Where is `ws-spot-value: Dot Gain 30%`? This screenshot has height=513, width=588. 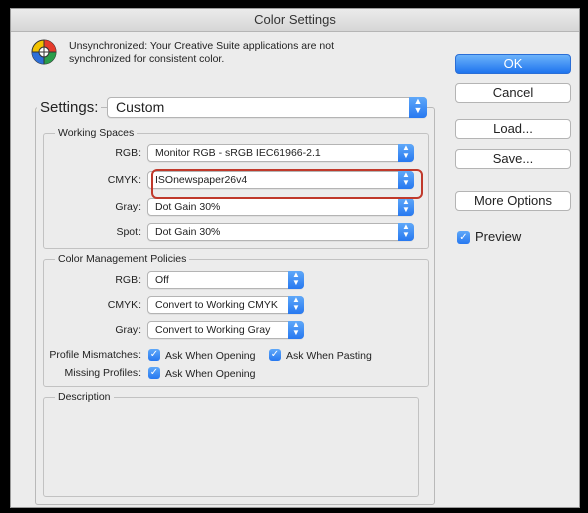
ws-spot-value: Dot Gain 30% is located at coordinates (188, 232).